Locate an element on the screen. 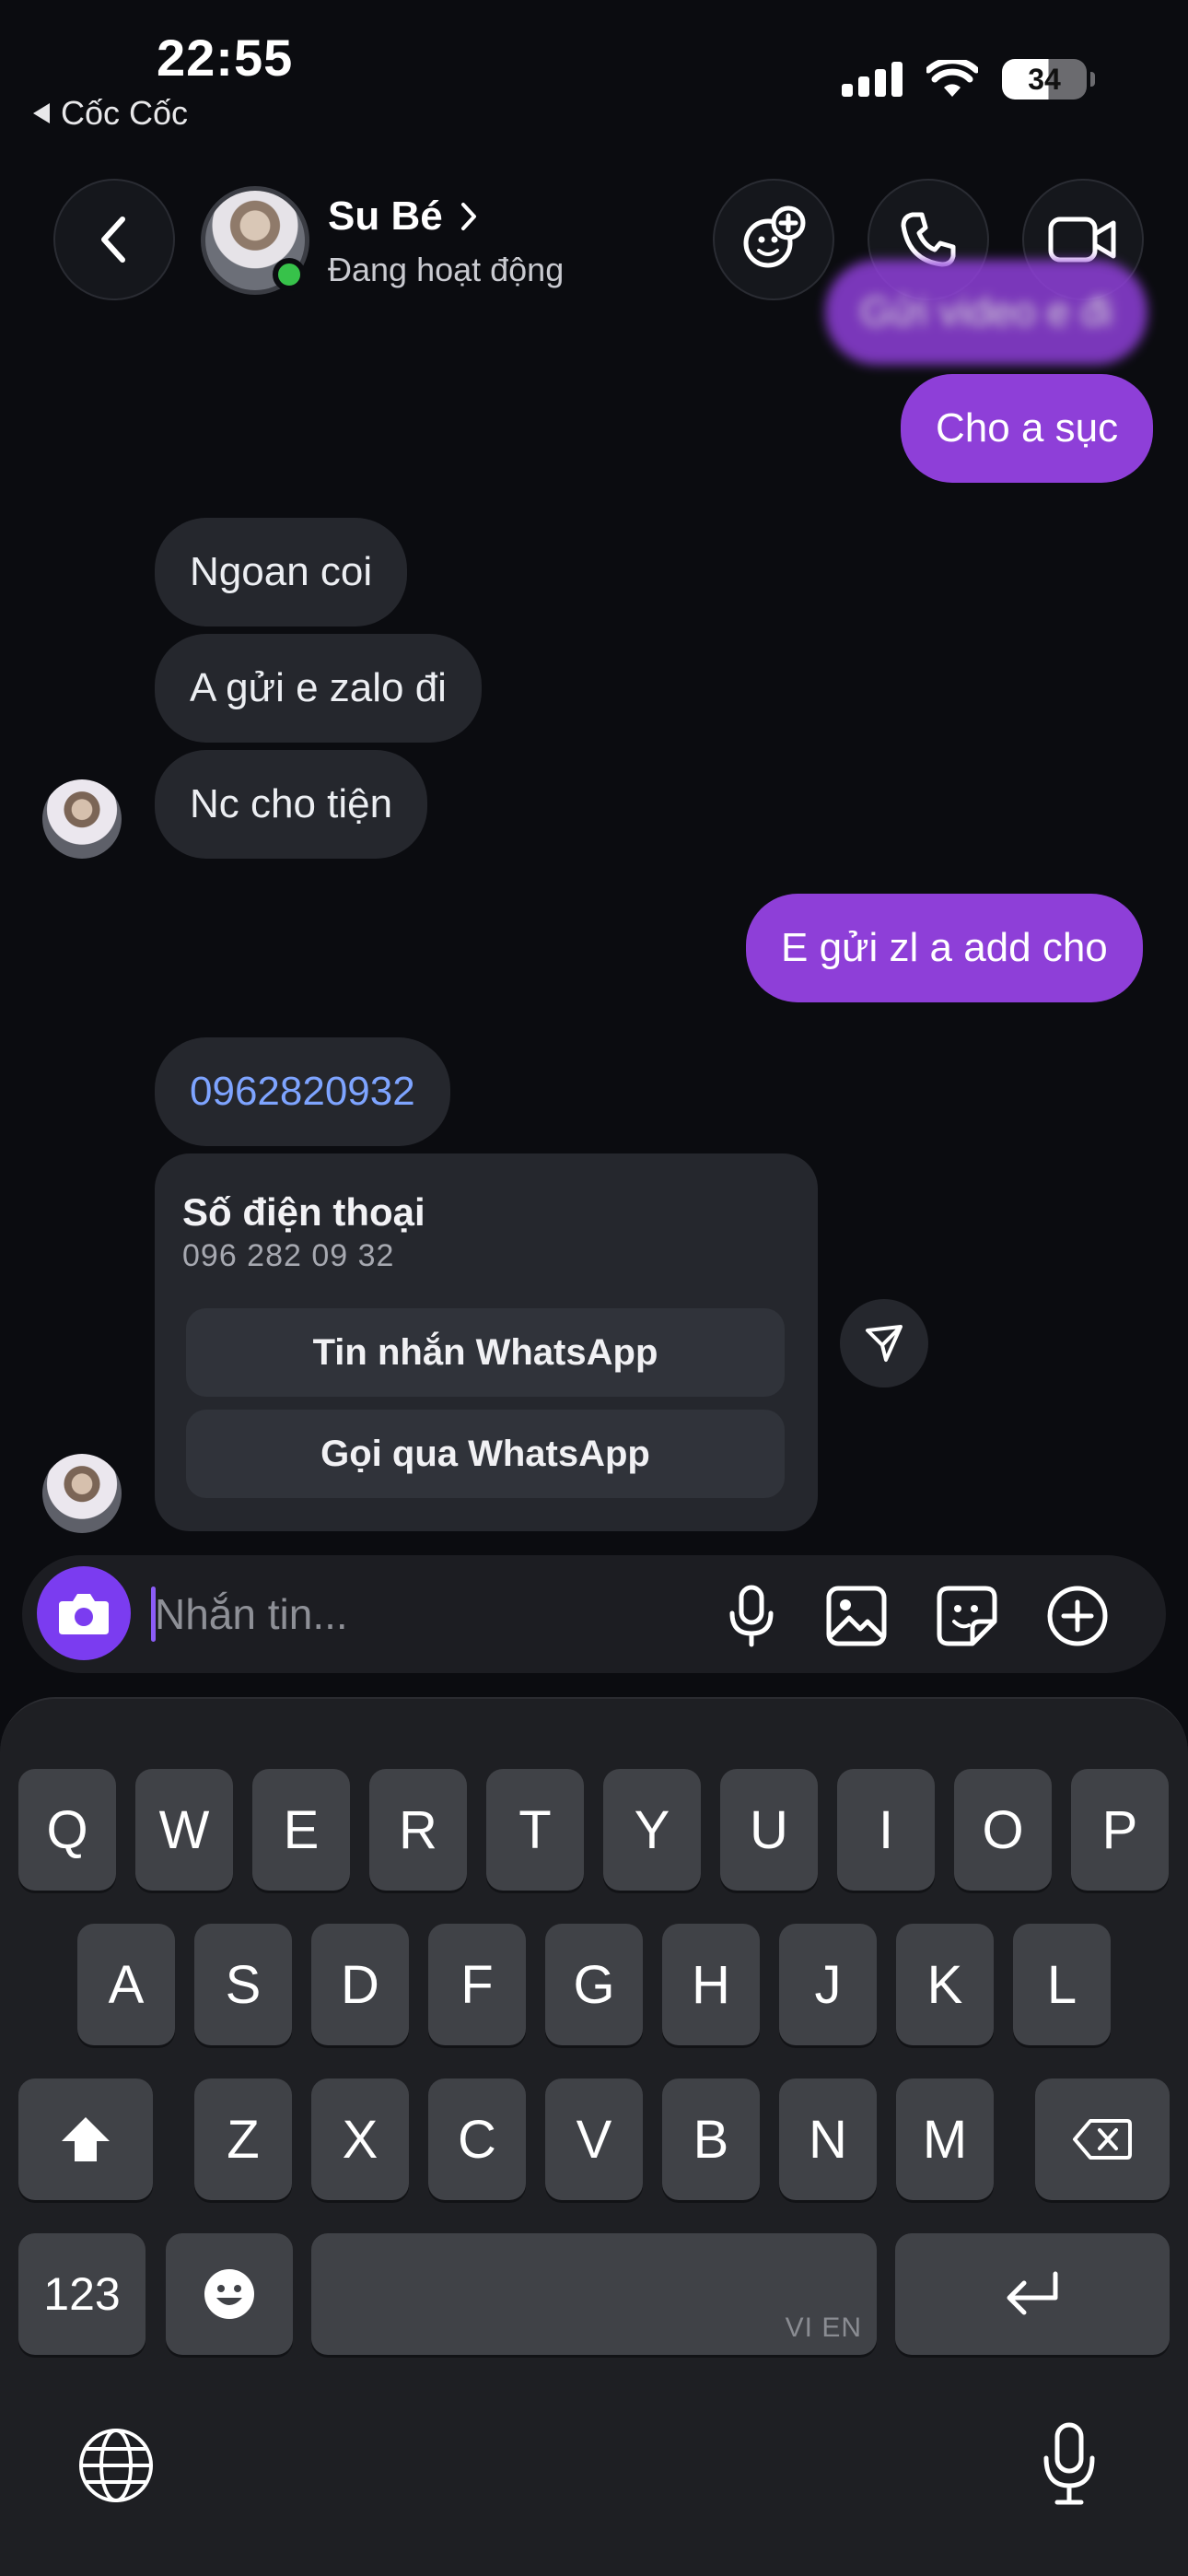 The height and width of the screenshot is (2576, 1188). plus-circle-icon is located at coordinates (1077, 1616).